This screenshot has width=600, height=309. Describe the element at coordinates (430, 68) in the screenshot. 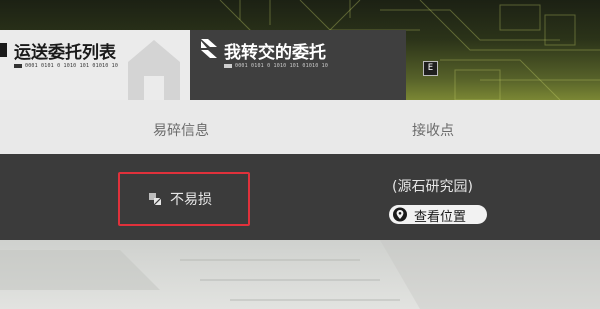

I see `key-hint-e: E` at that location.